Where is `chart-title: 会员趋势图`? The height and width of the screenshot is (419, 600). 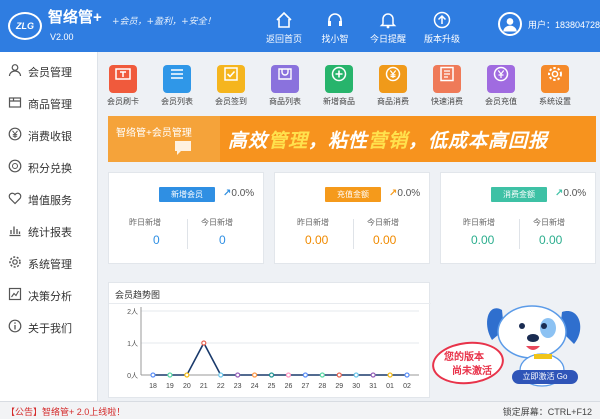
chart-title: 会员趋势图 is located at coordinates (138, 295).